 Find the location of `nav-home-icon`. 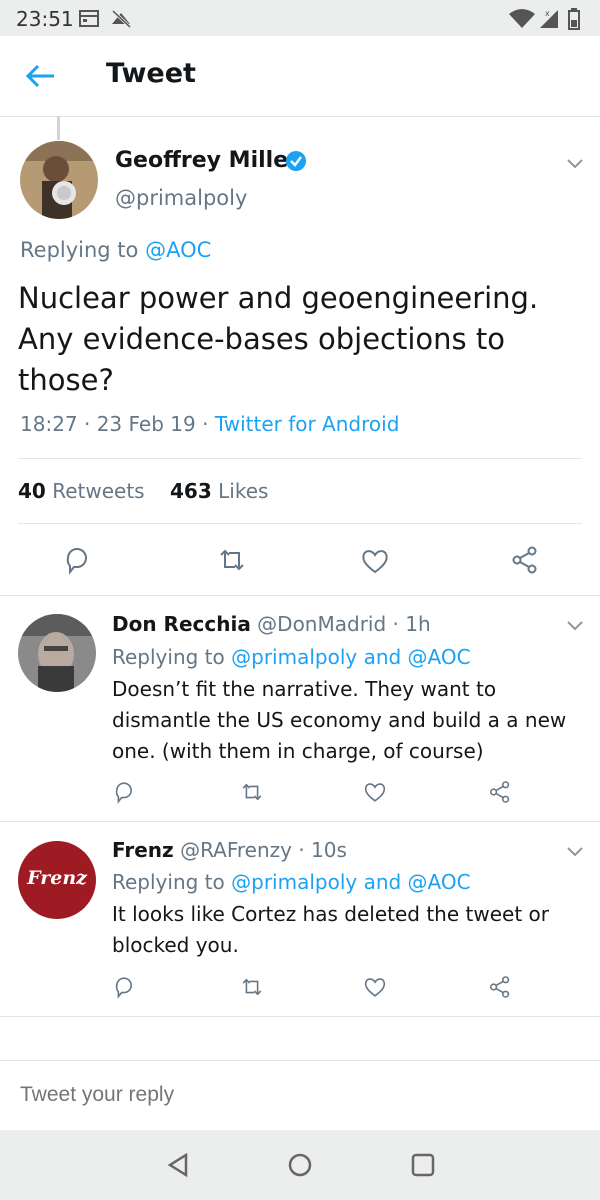

nav-home-icon is located at coordinates (300, 1165).